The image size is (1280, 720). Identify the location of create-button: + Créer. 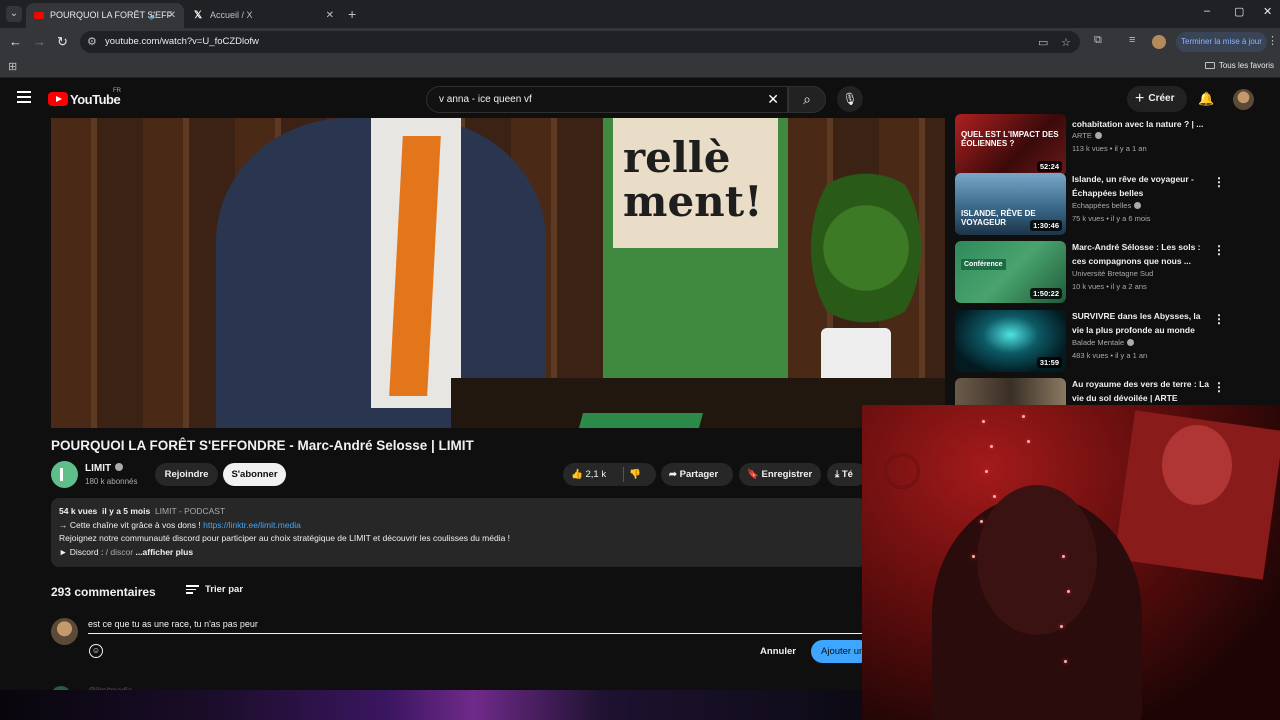
(1157, 99).